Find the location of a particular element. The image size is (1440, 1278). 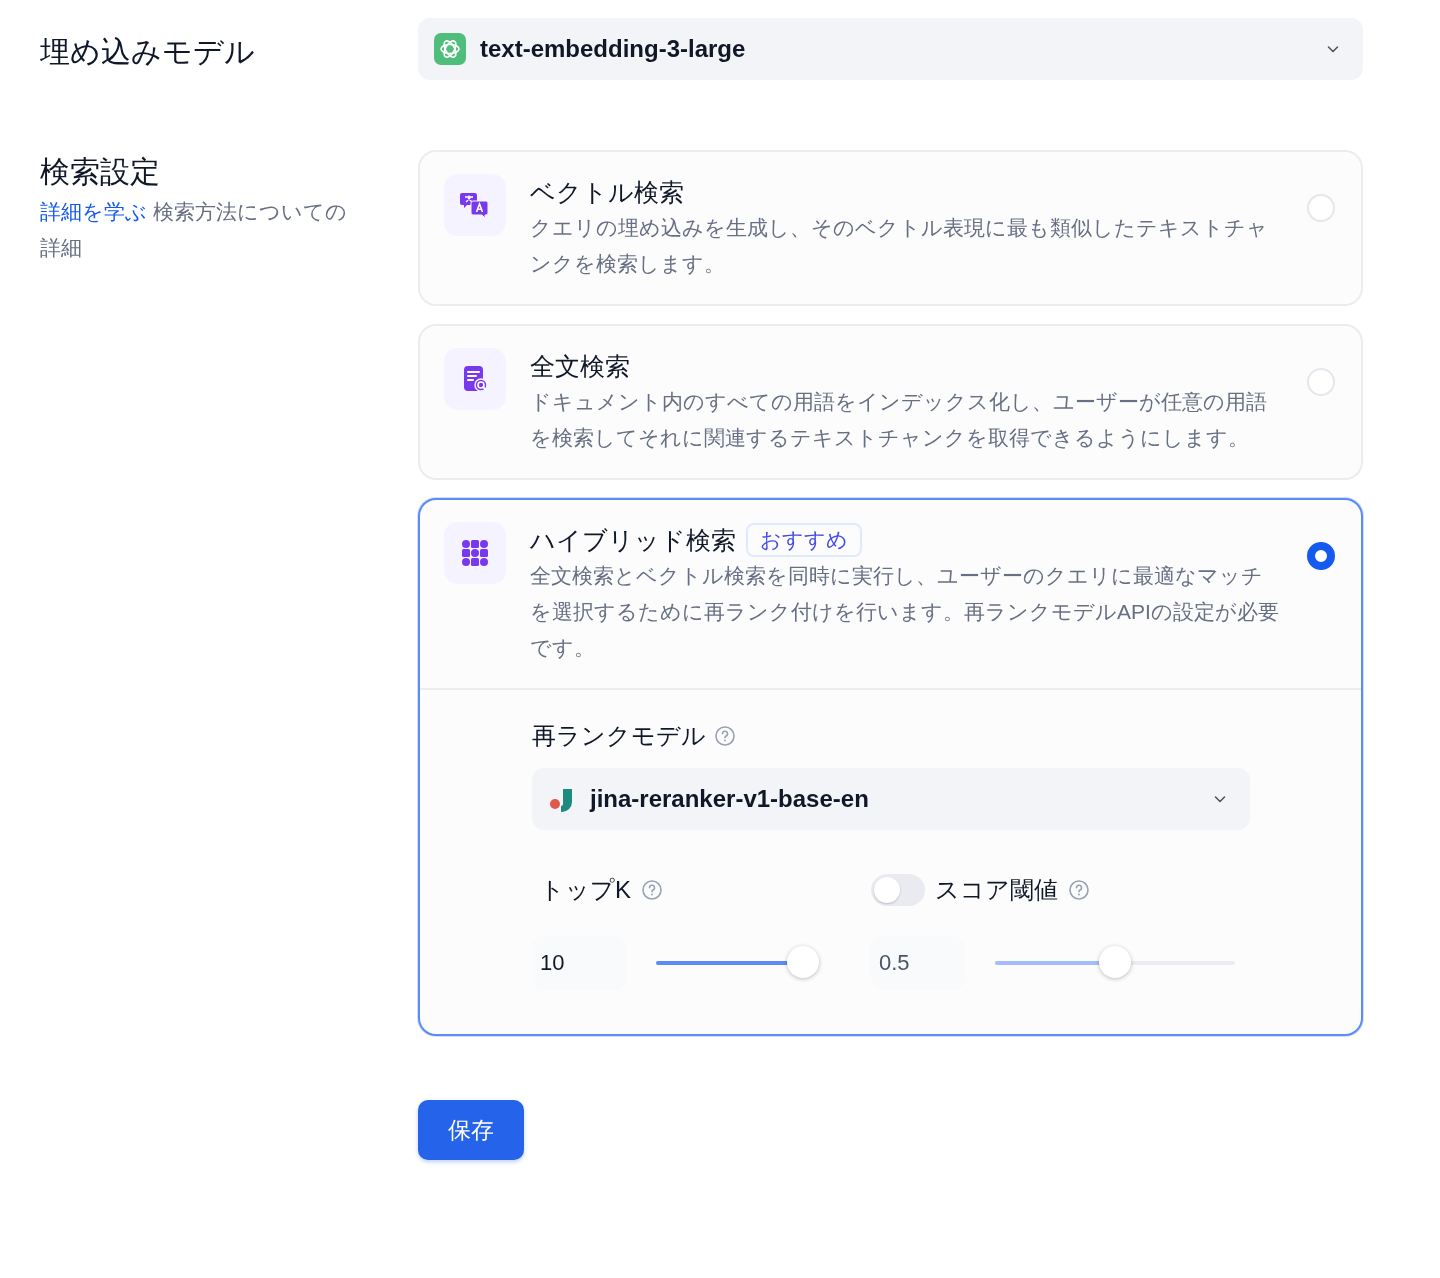

option-description: クエリの埋め込みを生成し、そのベクトル表現に最も類似したテキストチャンクを検索します。 is located at coordinates (899, 246).